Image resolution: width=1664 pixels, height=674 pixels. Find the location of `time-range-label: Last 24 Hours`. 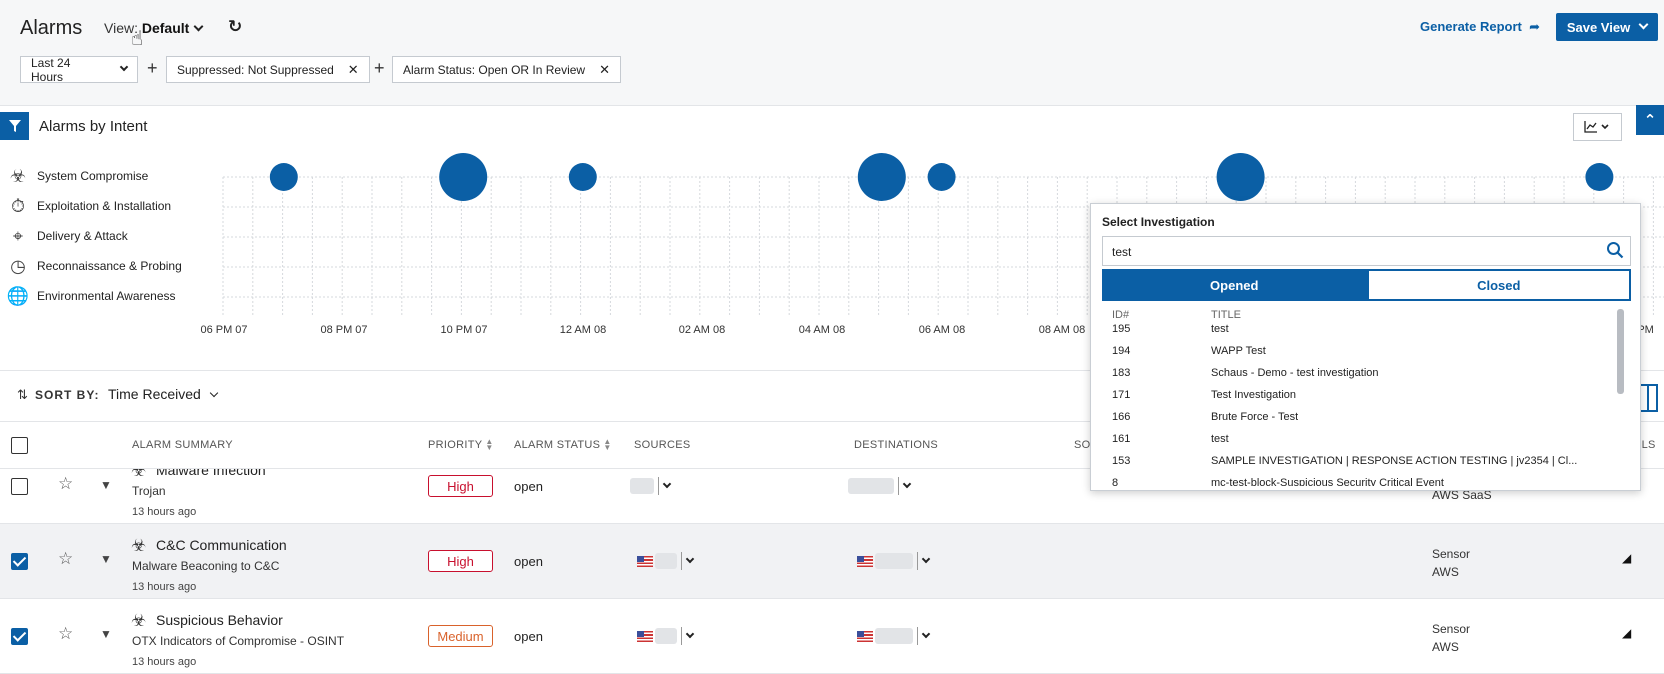

time-range-label: Last 24 Hours is located at coordinates (51, 69).